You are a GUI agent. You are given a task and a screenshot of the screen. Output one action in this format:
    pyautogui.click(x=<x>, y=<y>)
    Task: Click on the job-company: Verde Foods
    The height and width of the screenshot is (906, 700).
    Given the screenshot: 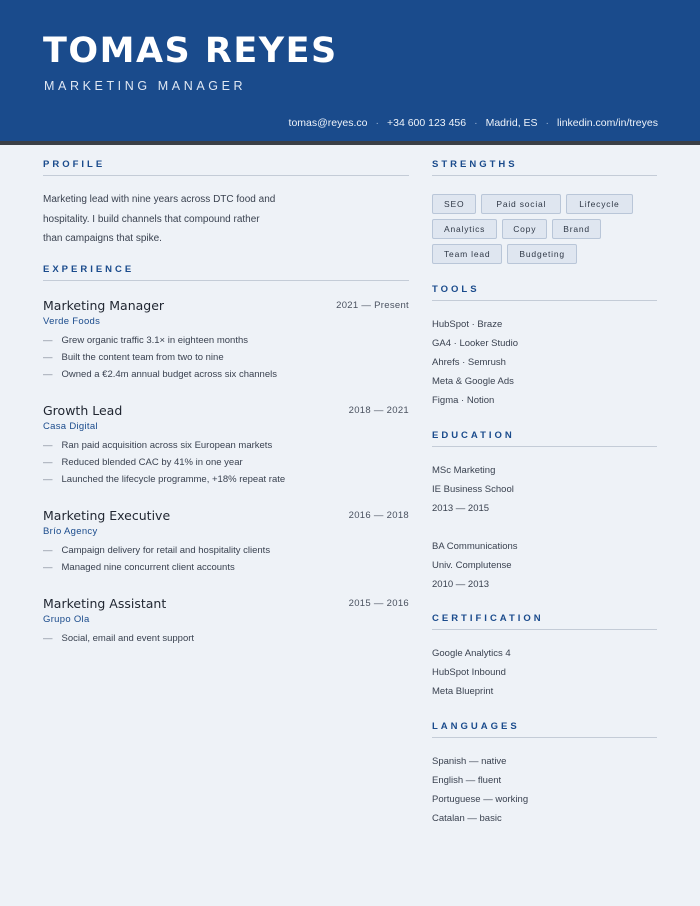 What is the action you would take?
    pyautogui.click(x=72, y=321)
    